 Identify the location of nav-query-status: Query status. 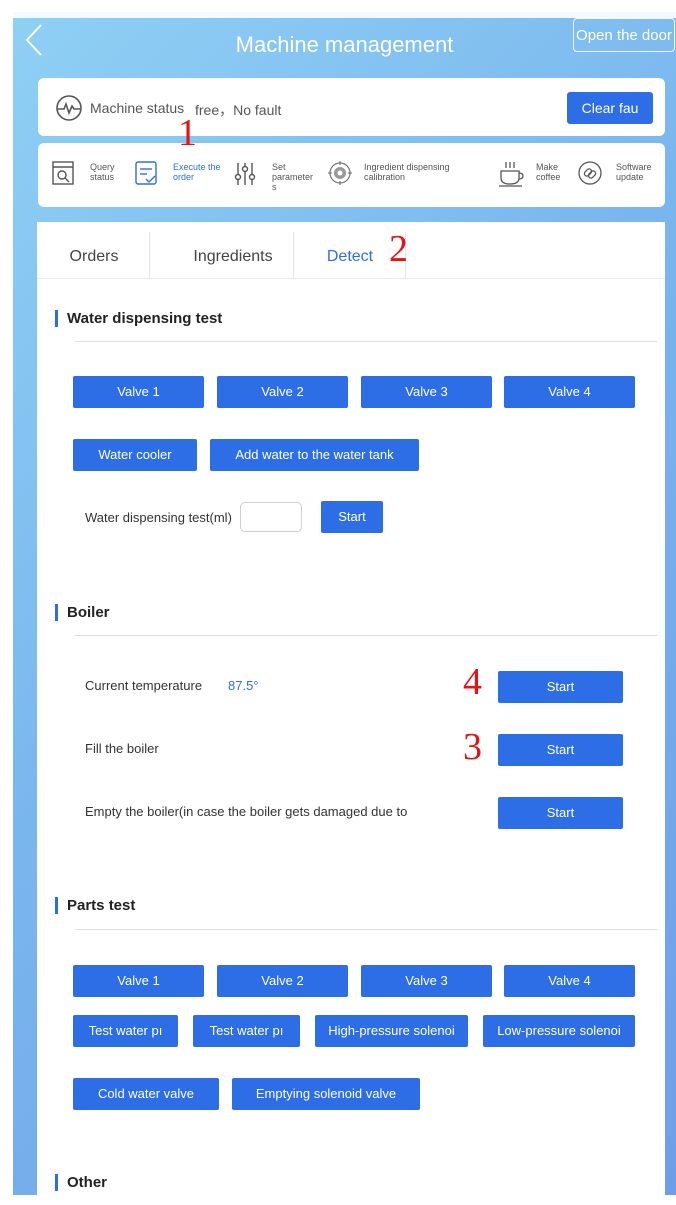
(97, 176).